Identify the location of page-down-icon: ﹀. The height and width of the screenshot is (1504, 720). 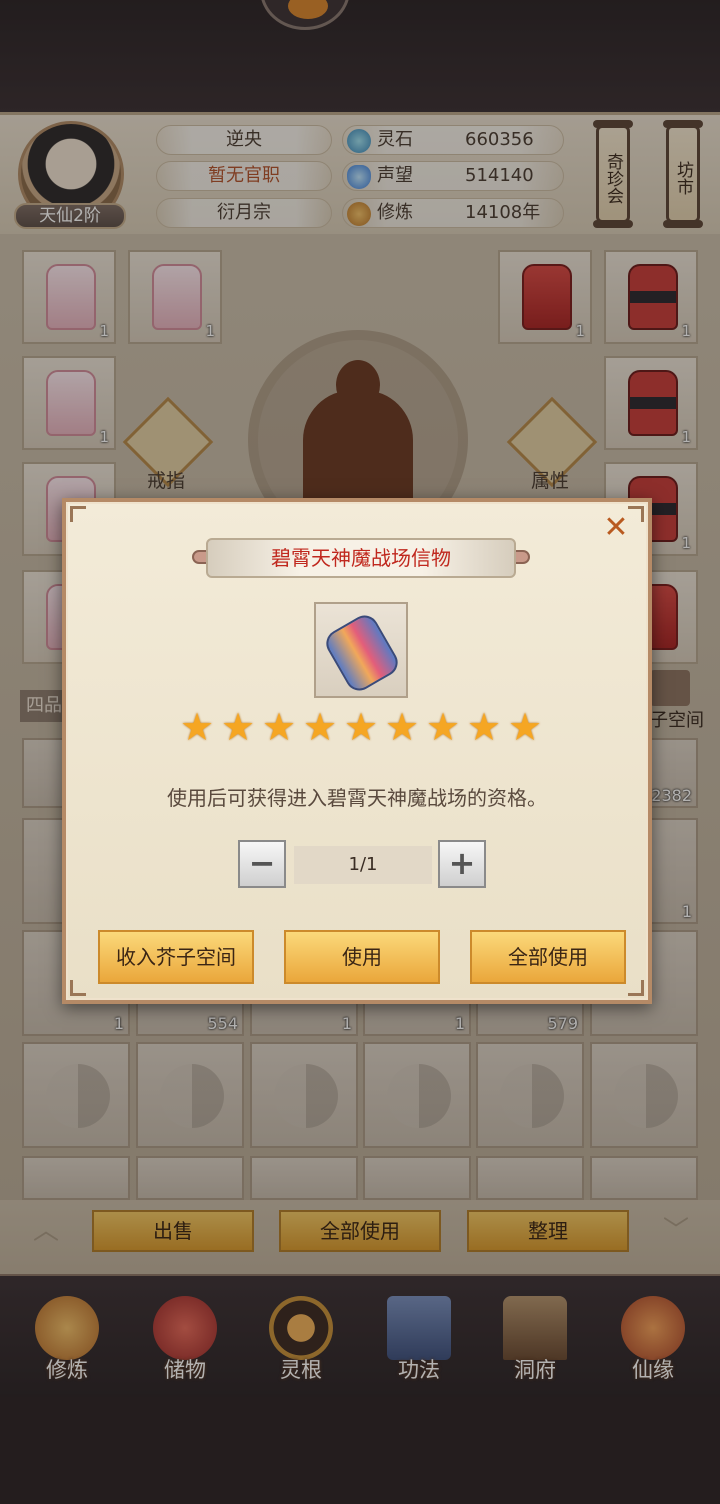
(676, 1231).